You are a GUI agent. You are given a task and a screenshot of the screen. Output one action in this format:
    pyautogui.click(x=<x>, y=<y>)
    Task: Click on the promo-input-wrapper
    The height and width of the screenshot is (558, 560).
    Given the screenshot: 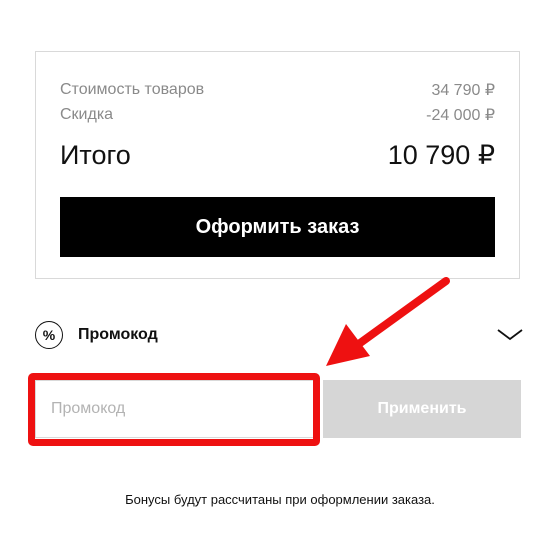 What is the action you would take?
    pyautogui.click(x=176, y=409)
    